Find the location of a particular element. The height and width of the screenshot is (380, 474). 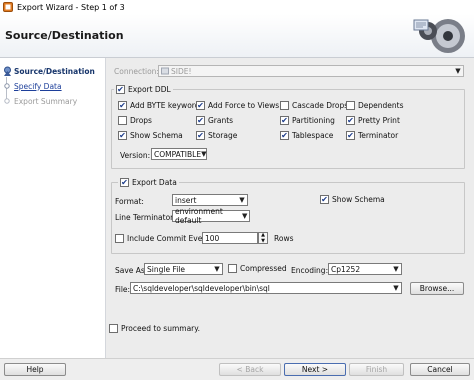

version-label: Version: is located at coordinates (135, 155).